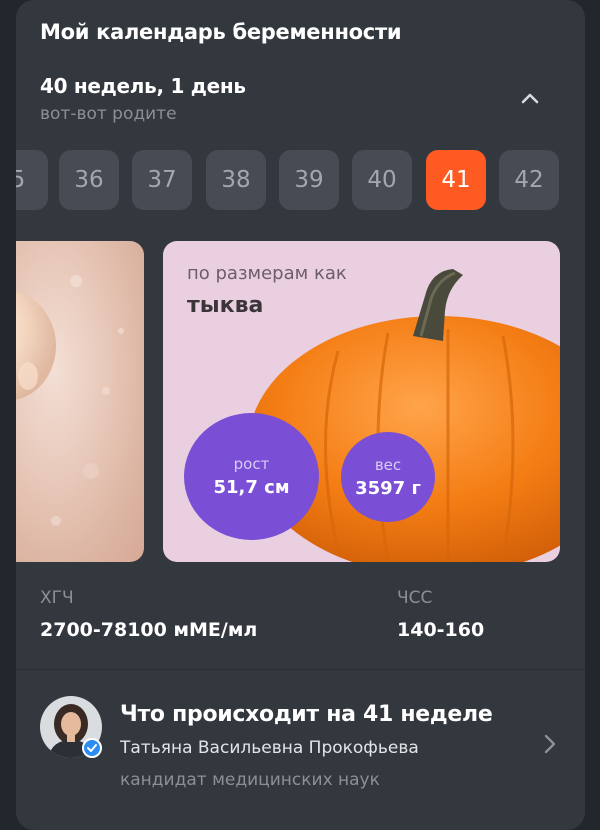 Image resolution: width=600 pixels, height=830 pixels. Describe the element at coordinates (529, 180) in the screenshot. I see `week-chip-42: 42` at that location.